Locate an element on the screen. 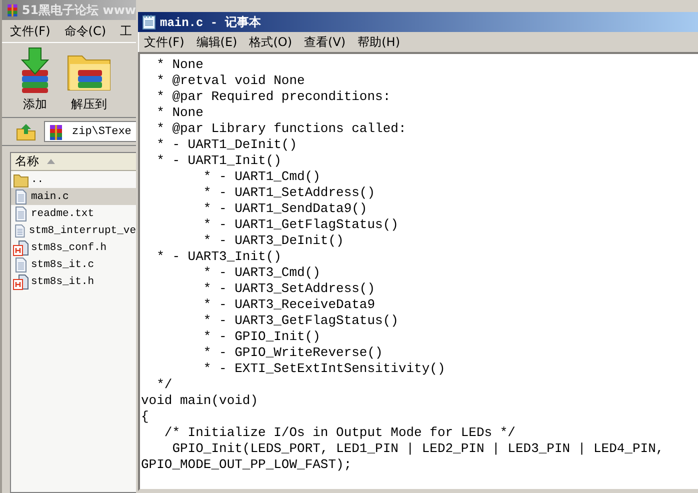 This screenshot has height=493, width=698. notepad-icon is located at coordinates (149, 22).